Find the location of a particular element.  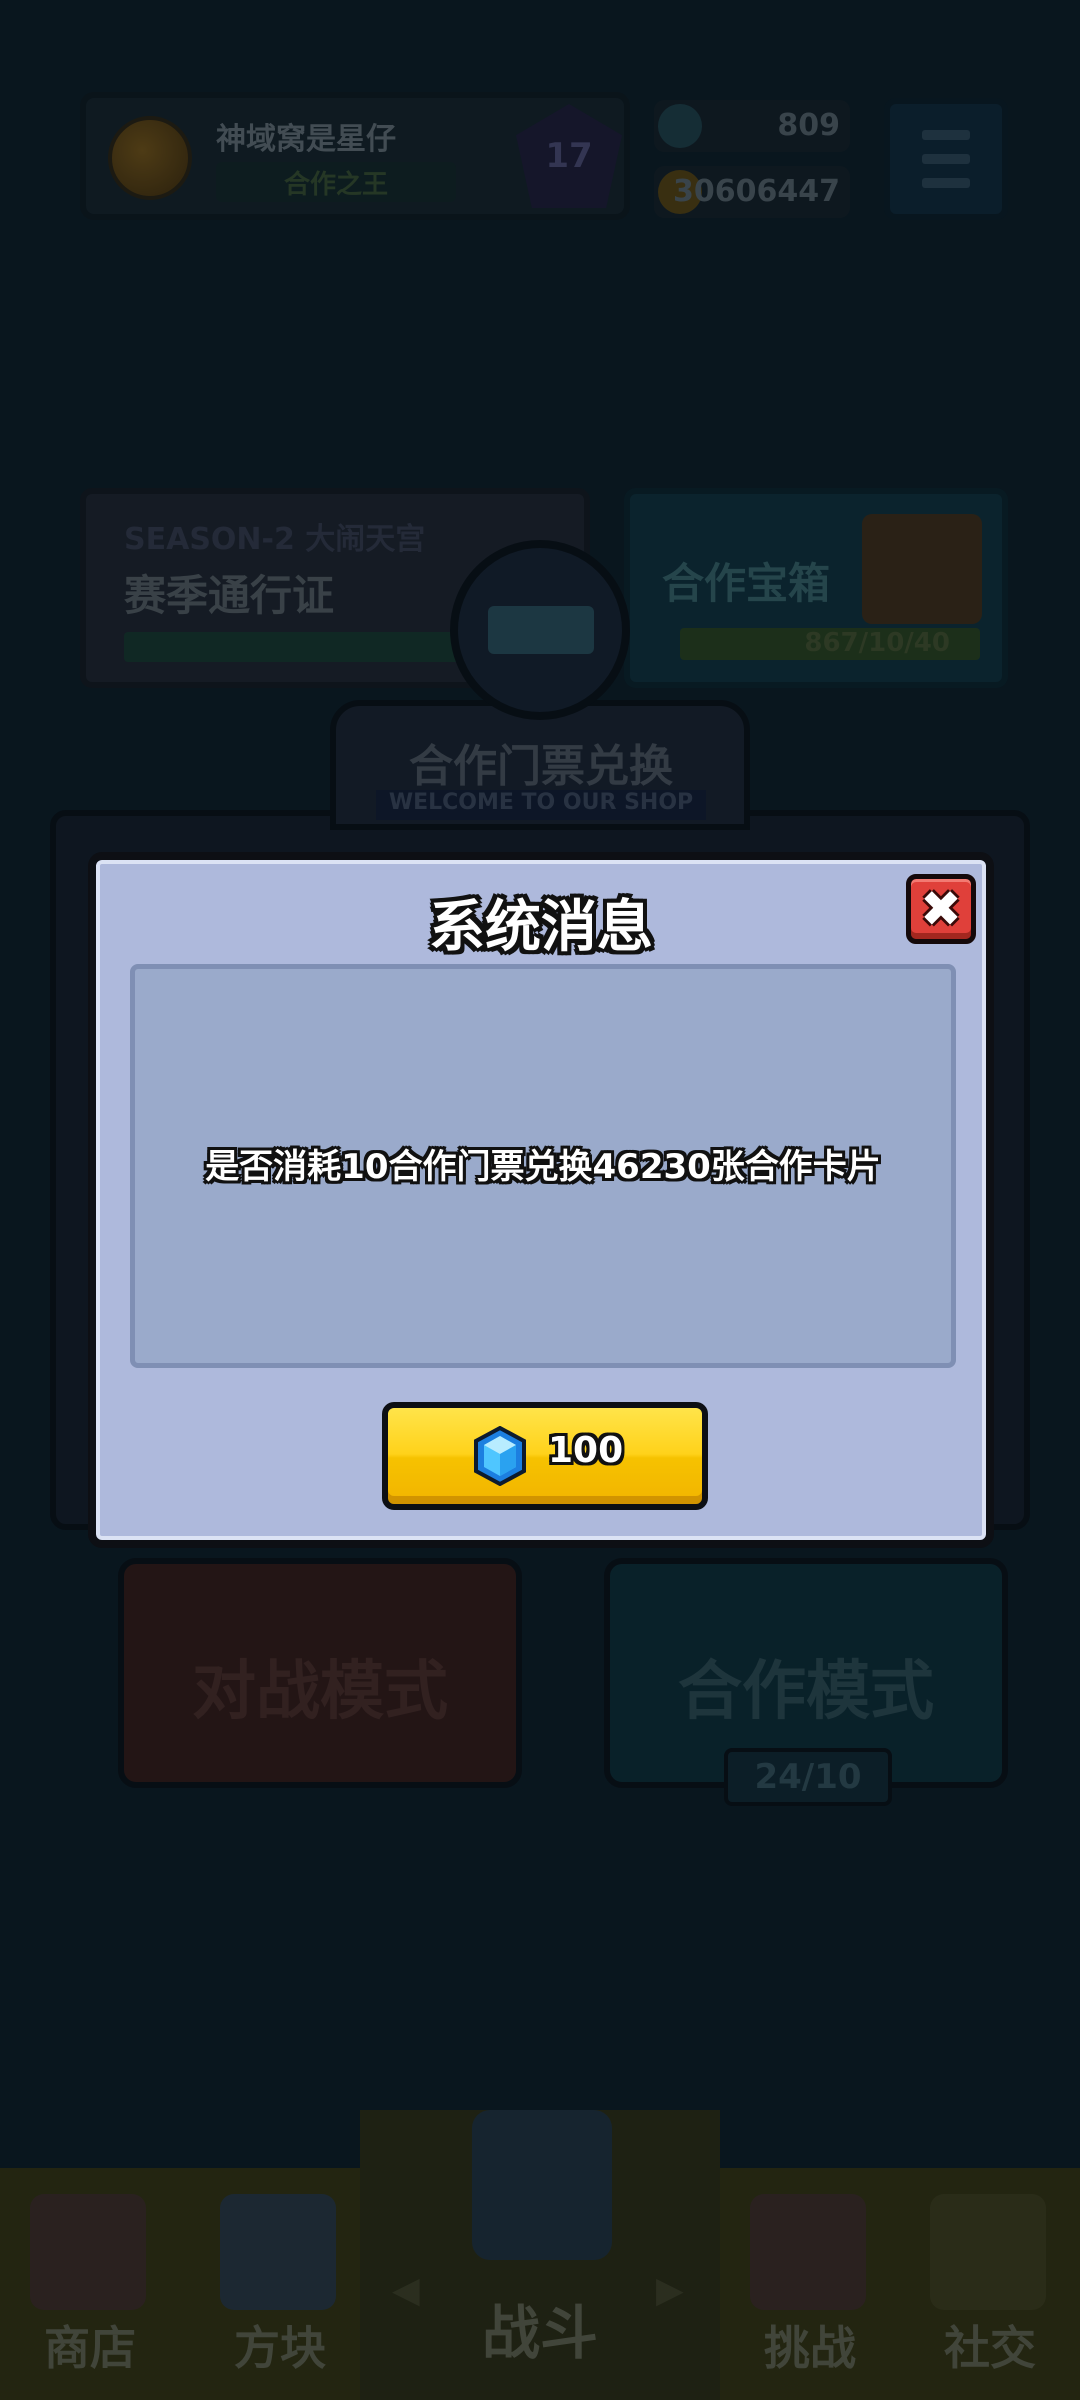

nav-item-battle: 战斗 is located at coordinates (540, 2255).